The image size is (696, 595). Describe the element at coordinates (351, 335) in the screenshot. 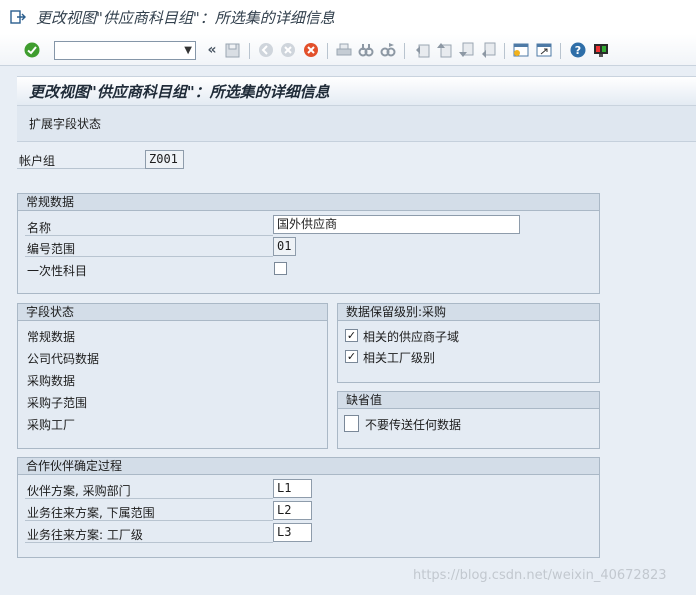

I see `vendor-subrange-checkbox: ✓` at that location.